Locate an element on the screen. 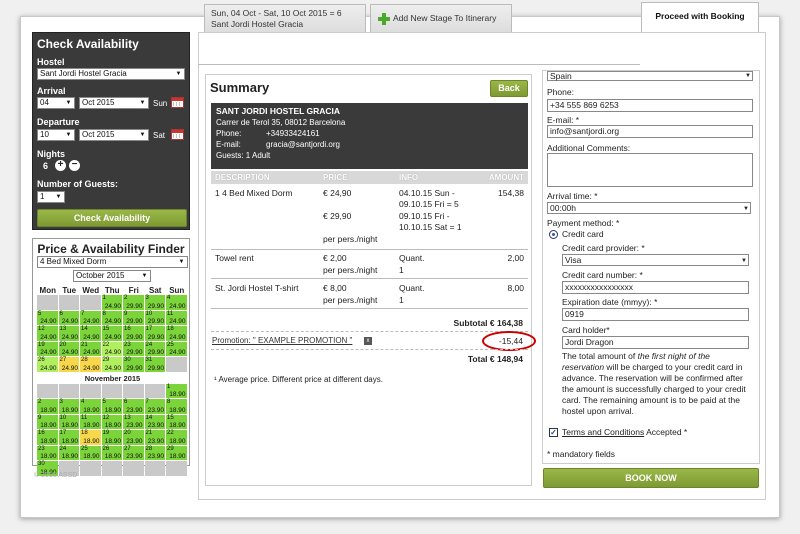 The height and width of the screenshot is (534, 800). calendar-day: 27 23.90 is located at coordinates (133, 452).